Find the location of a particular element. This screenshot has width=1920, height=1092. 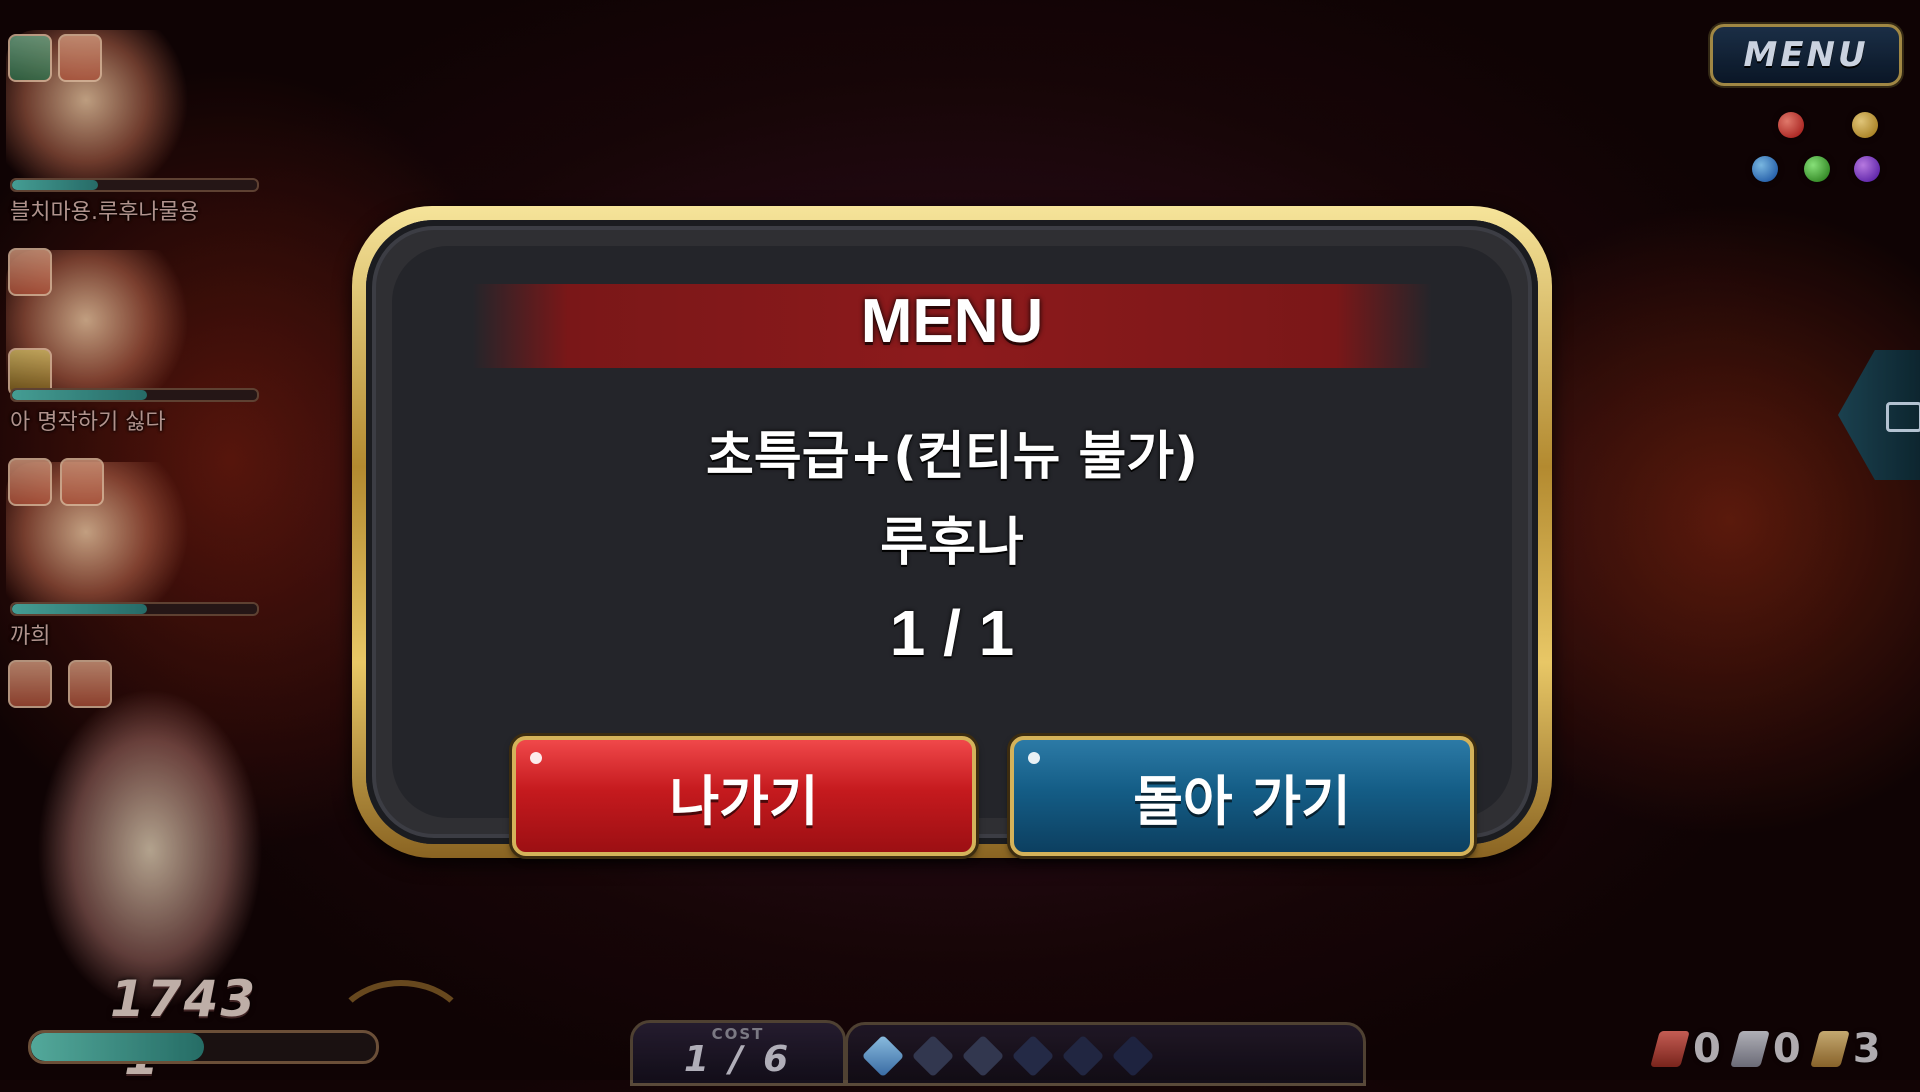

boss-name: 루후나 is located at coordinates (952, 543).